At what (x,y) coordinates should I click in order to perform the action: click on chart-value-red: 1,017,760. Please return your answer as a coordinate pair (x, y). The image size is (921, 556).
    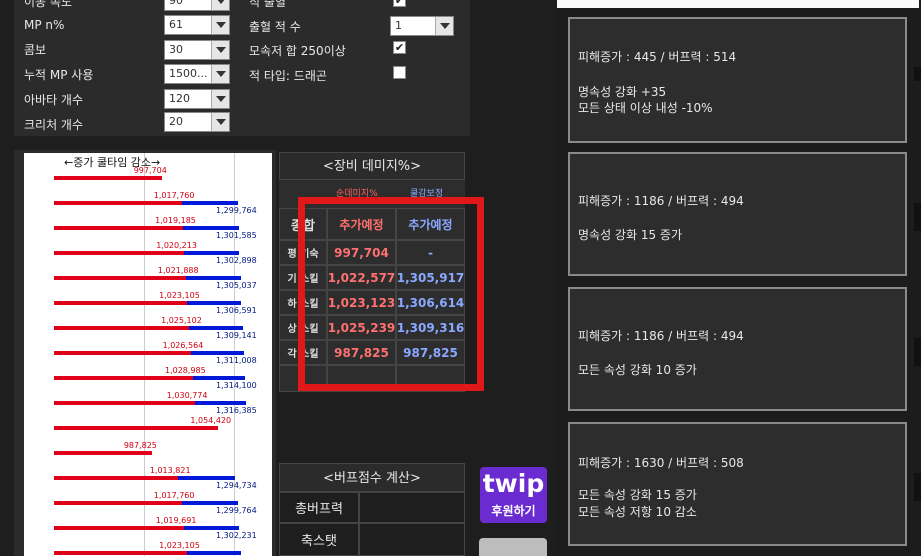
    Looking at the image, I should click on (174, 495).